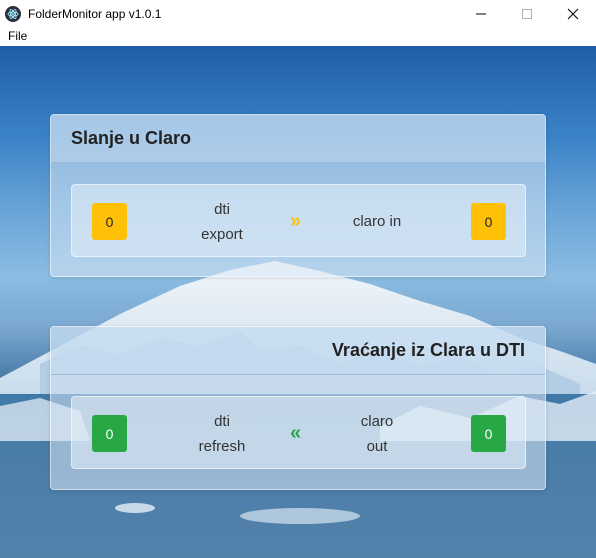 This screenshot has width=596, height=558. Describe the element at coordinates (377, 434) in the screenshot. I see `claro-out-label: claro out` at that location.